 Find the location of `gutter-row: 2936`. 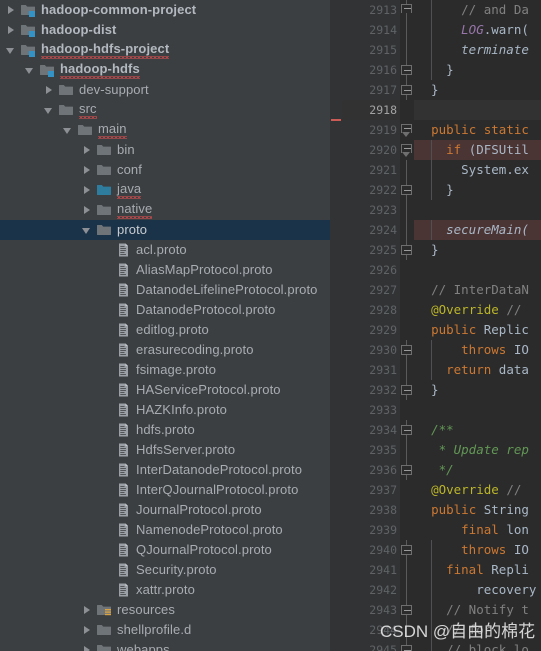

gutter-row: 2936 is located at coordinates (371, 470).